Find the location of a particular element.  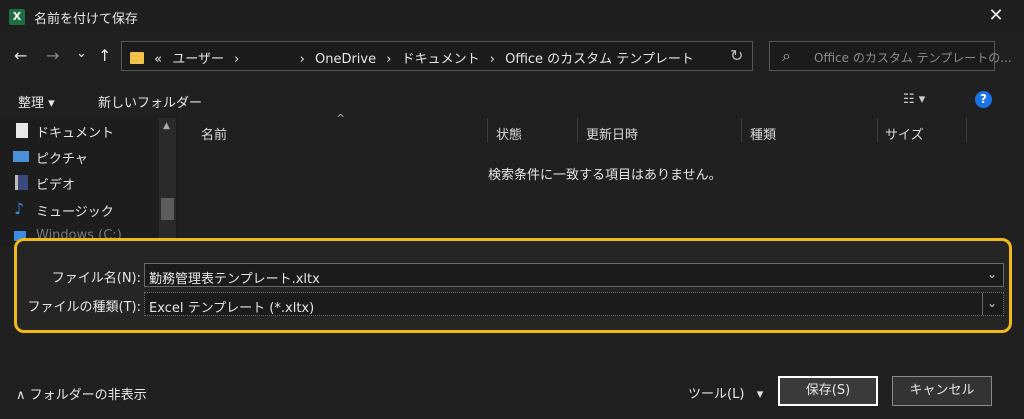

organize-menu: 整理 ▾ is located at coordinates (36, 101).